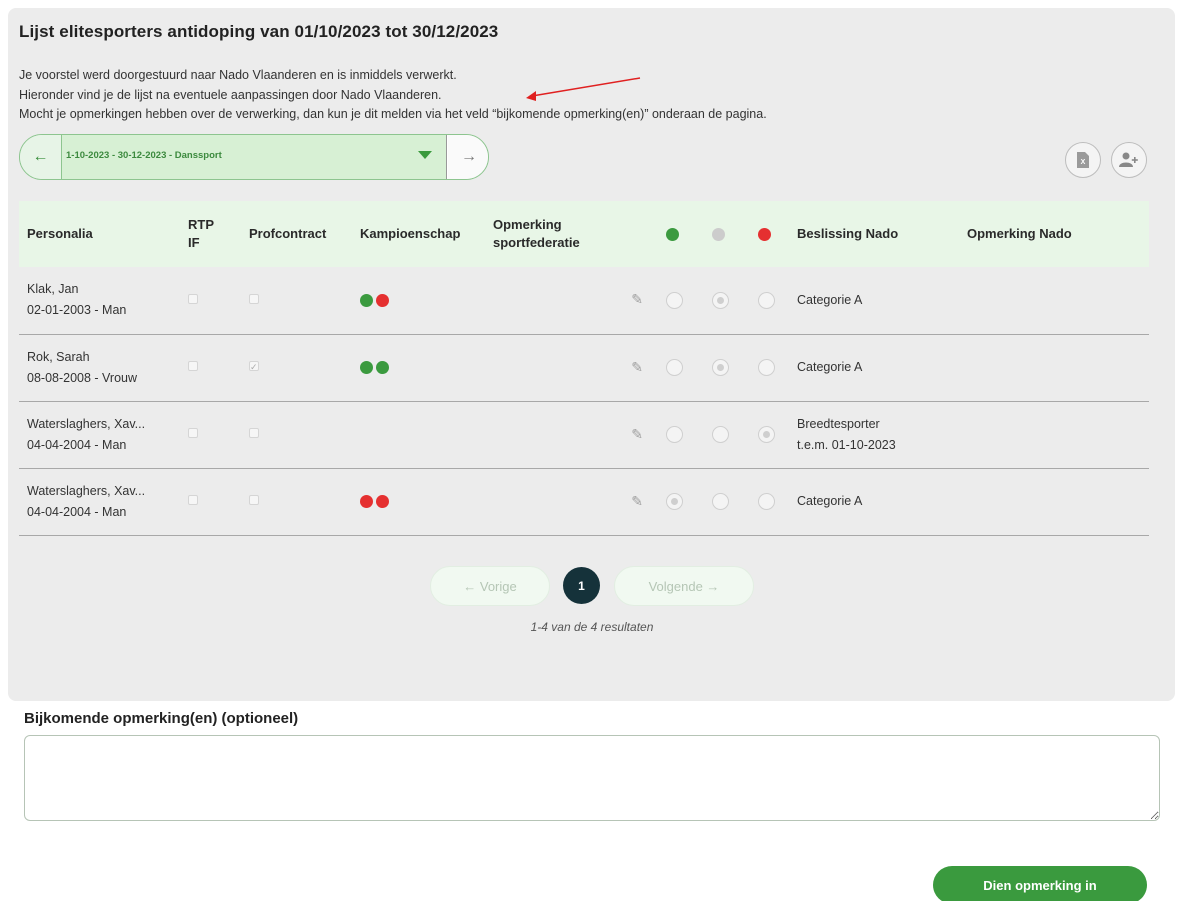 The width and height of the screenshot is (1184, 901). Describe the element at coordinates (874, 434) in the screenshot. I see `beslissing-cell: Breedtesporter t.e.m. 01-10-2023` at that location.